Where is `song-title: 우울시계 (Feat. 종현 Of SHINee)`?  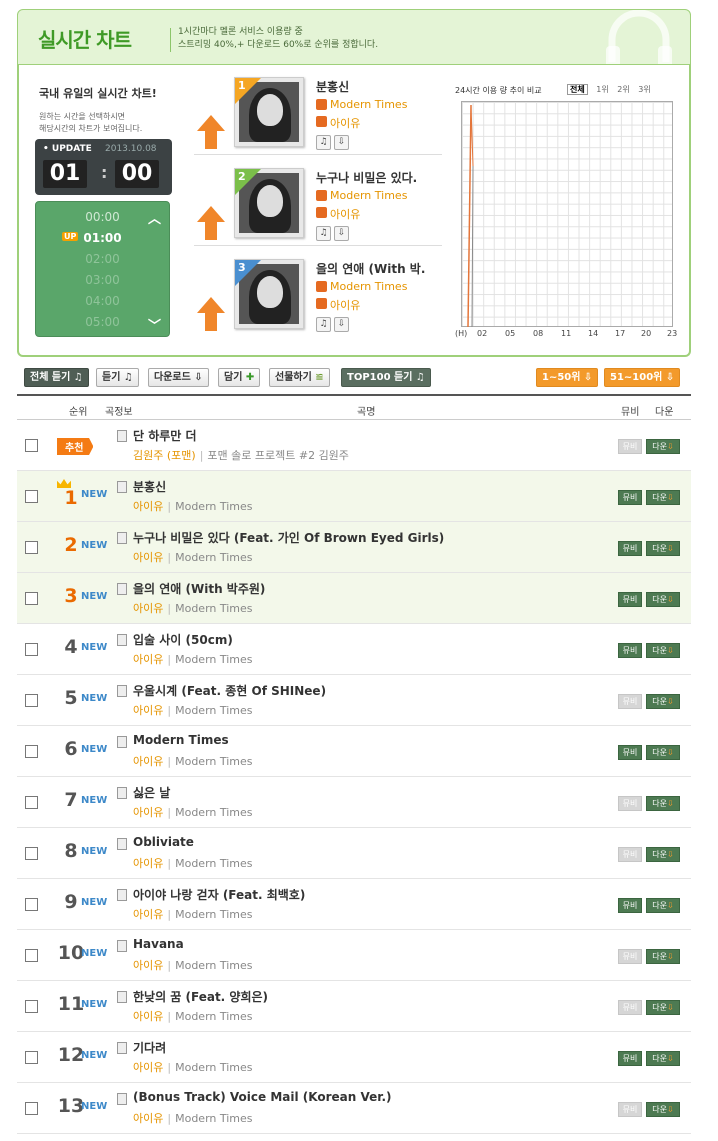
song-title: 우울시계 (Feat. 종현 Of SHINee) is located at coordinates (229, 690).